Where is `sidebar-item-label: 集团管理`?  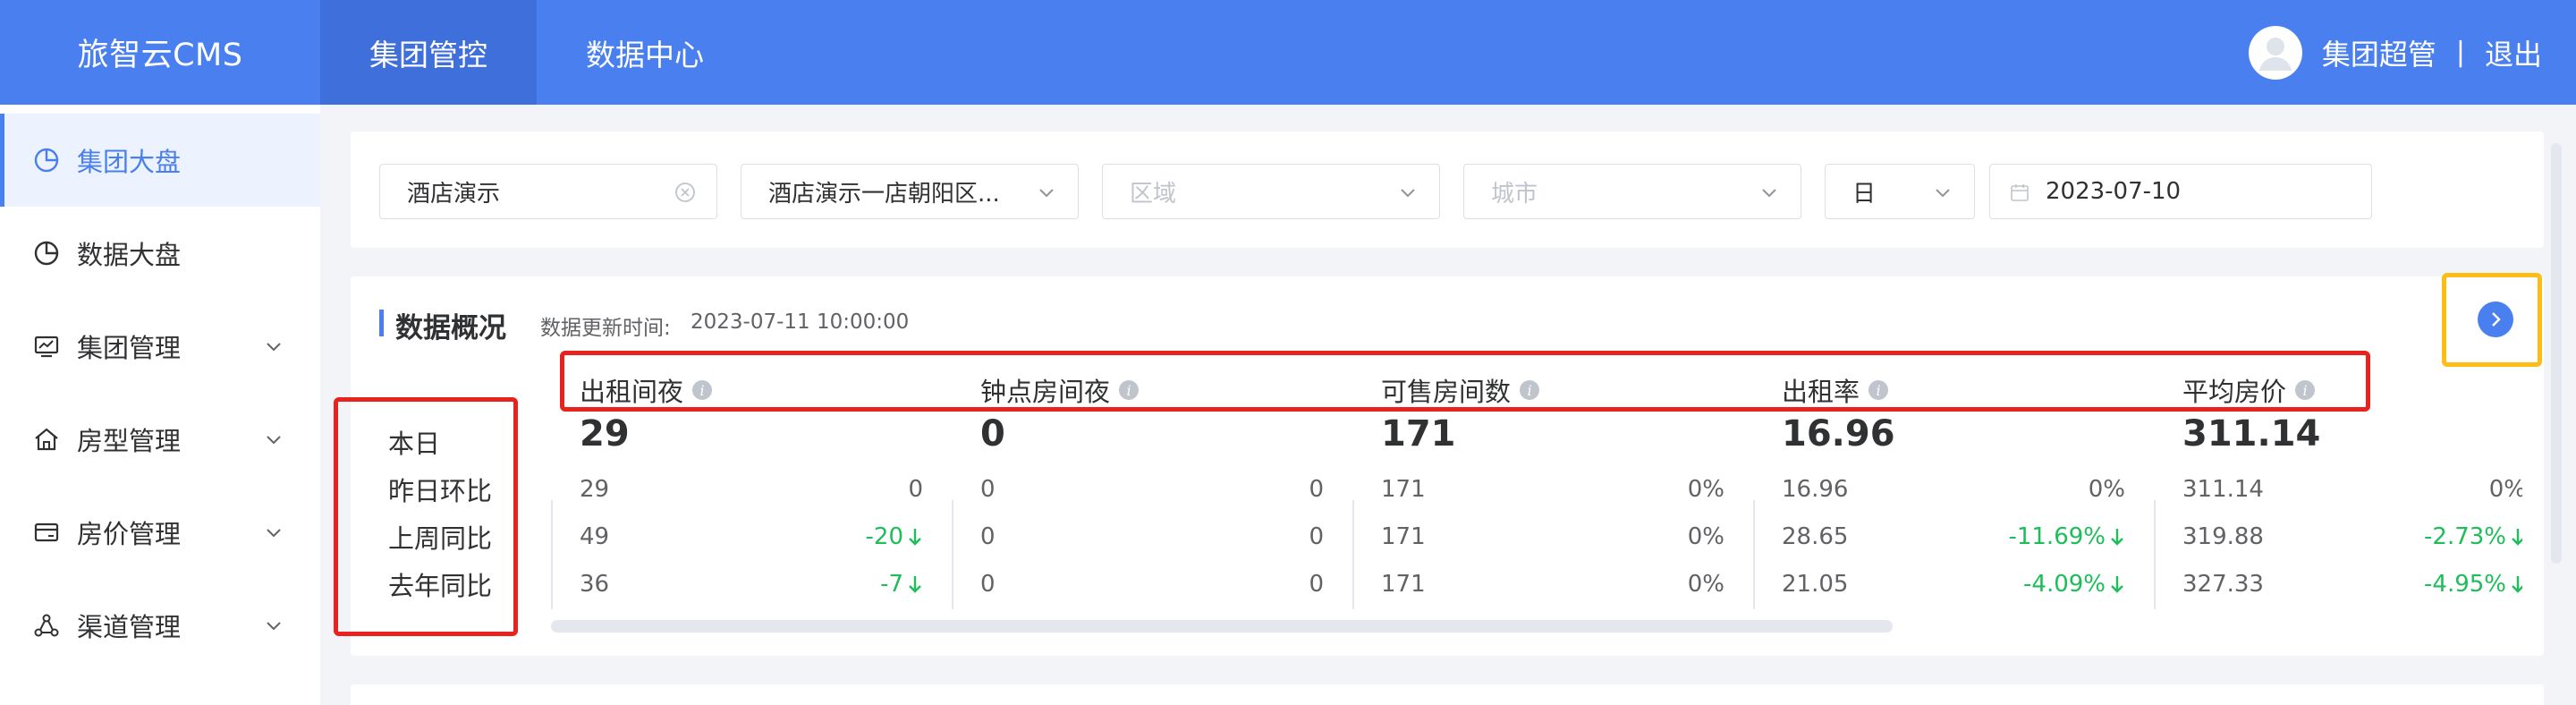 sidebar-item-label: 集团管理 is located at coordinates (129, 348).